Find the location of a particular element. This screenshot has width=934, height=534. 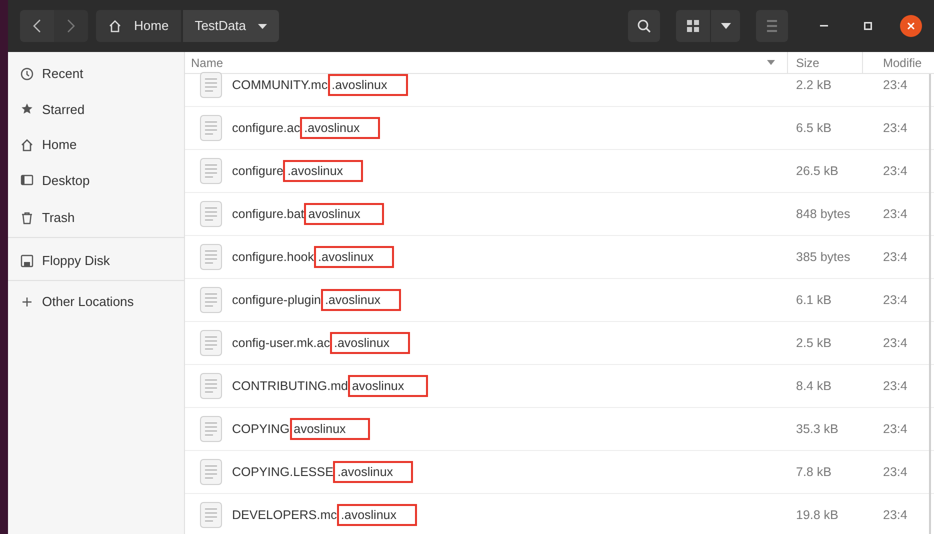

search-icon is located at coordinates (644, 26).